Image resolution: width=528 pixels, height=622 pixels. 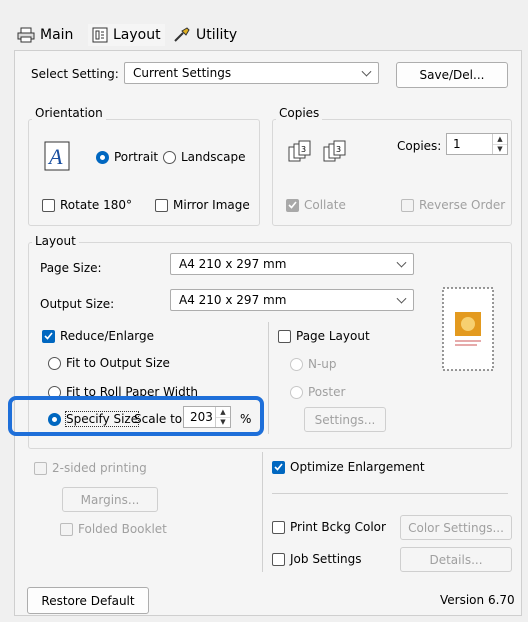 What do you see at coordinates (268, 378) in the screenshot?
I see `layout-divider` at bounding box center [268, 378].